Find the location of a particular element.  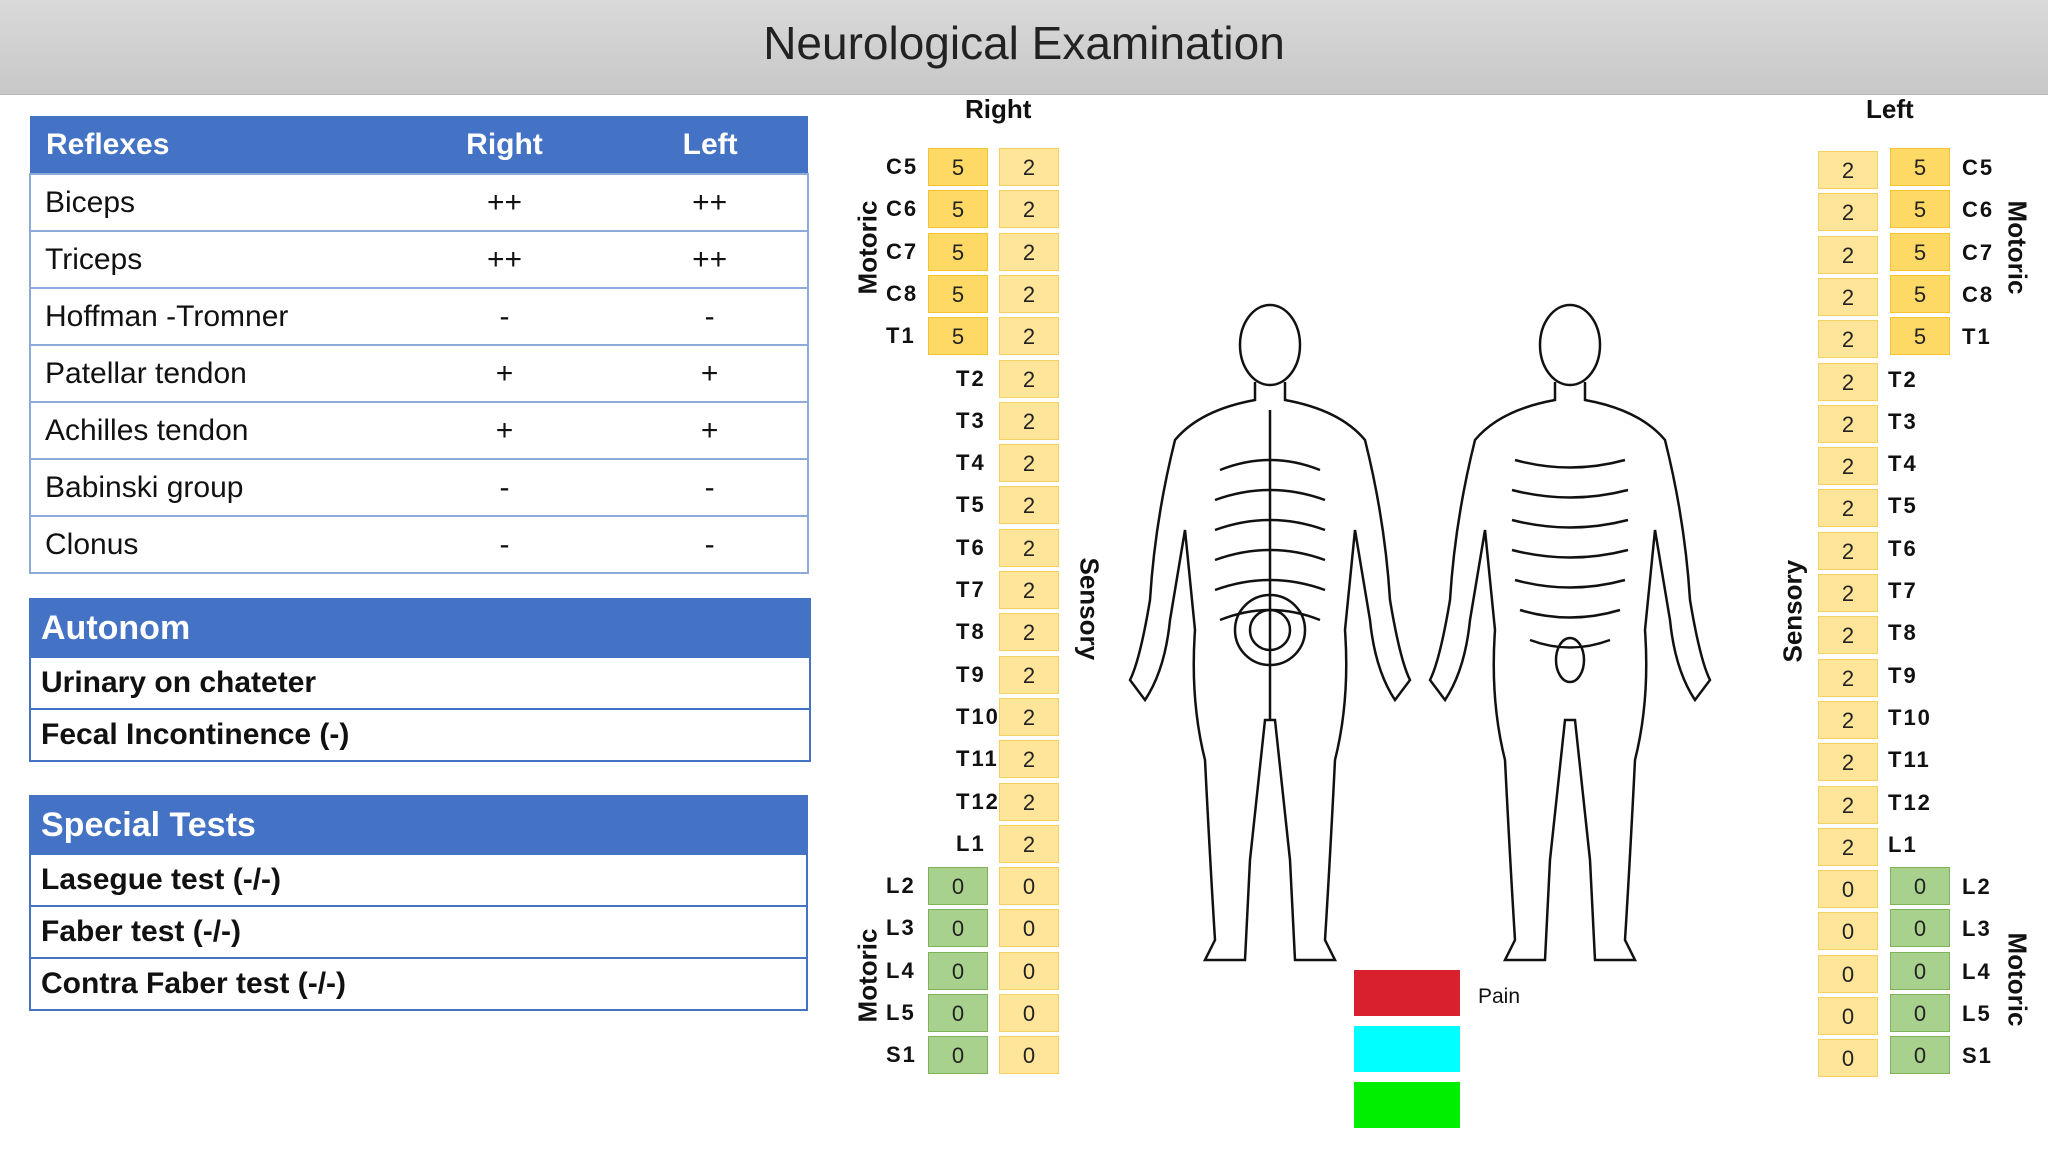

right-motor-cell-c8: 5 is located at coordinates (958, 293).